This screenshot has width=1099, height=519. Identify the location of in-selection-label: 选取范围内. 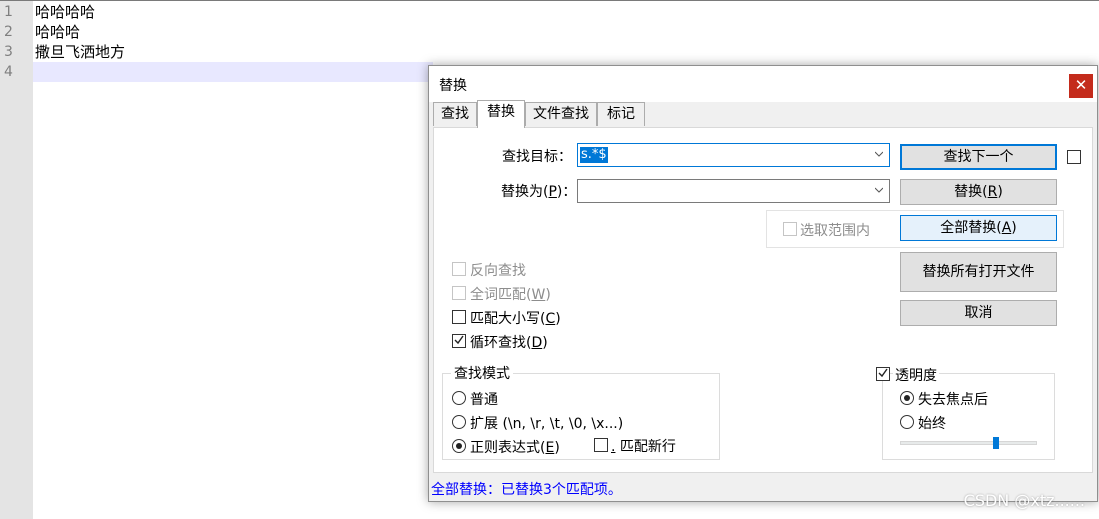
(835, 231).